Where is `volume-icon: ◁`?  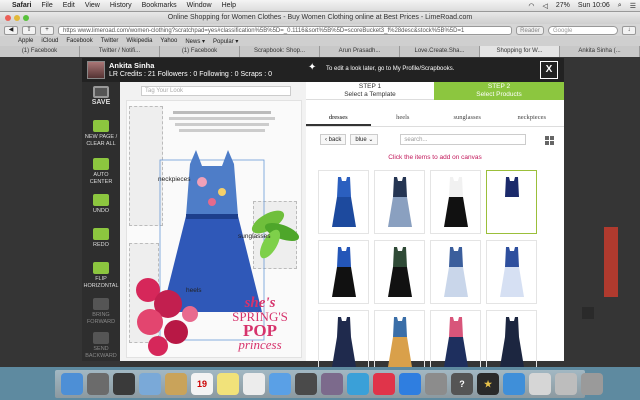
volume-icon: ◁ is located at coordinates (544, 6).